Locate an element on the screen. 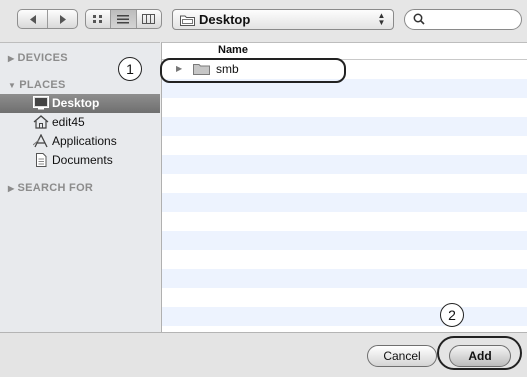  sidebar-section-devices: ▶ DEVICES is located at coordinates (38, 58).